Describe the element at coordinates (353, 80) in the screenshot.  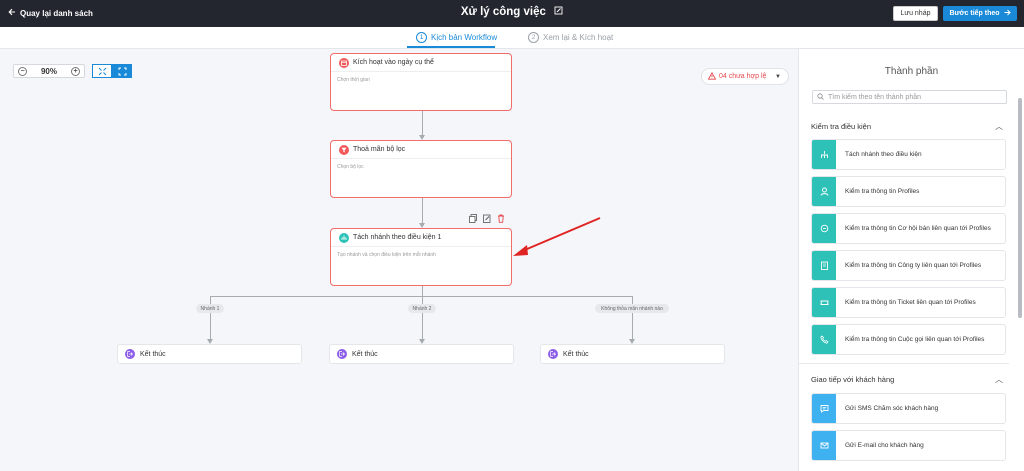
I see `node-subtitle: Chọn thời gian` at that location.